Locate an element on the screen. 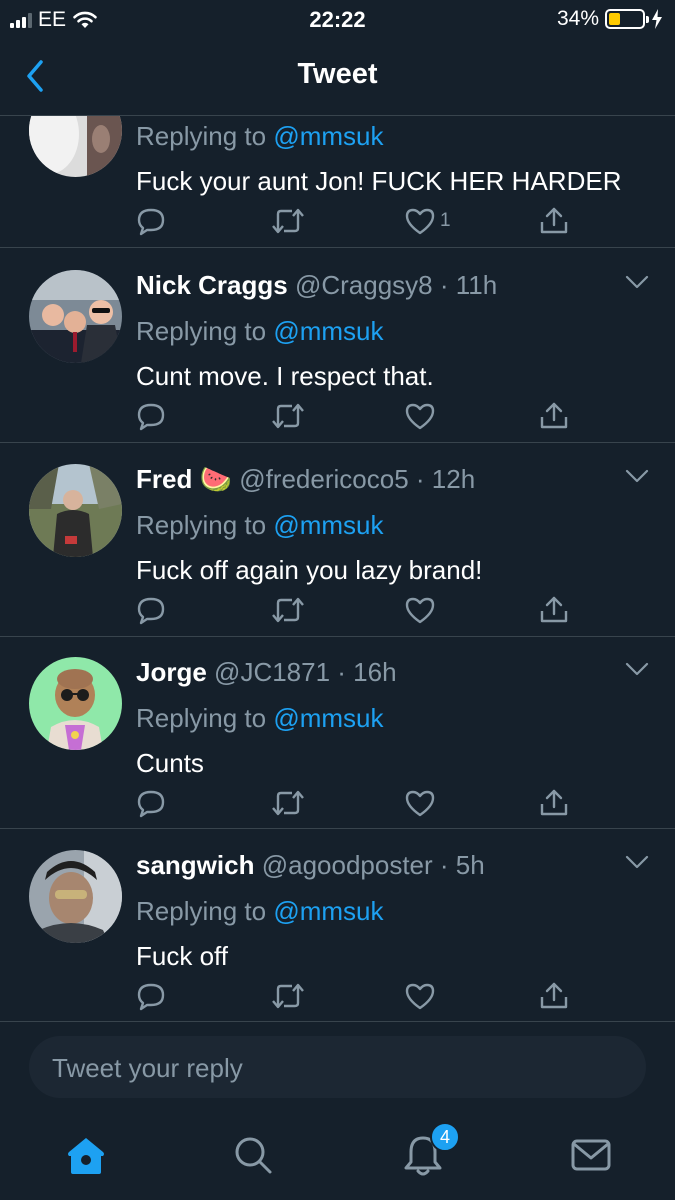 This screenshot has width=675, height=1200. display-name: Nick Craggs is located at coordinates (212, 285).